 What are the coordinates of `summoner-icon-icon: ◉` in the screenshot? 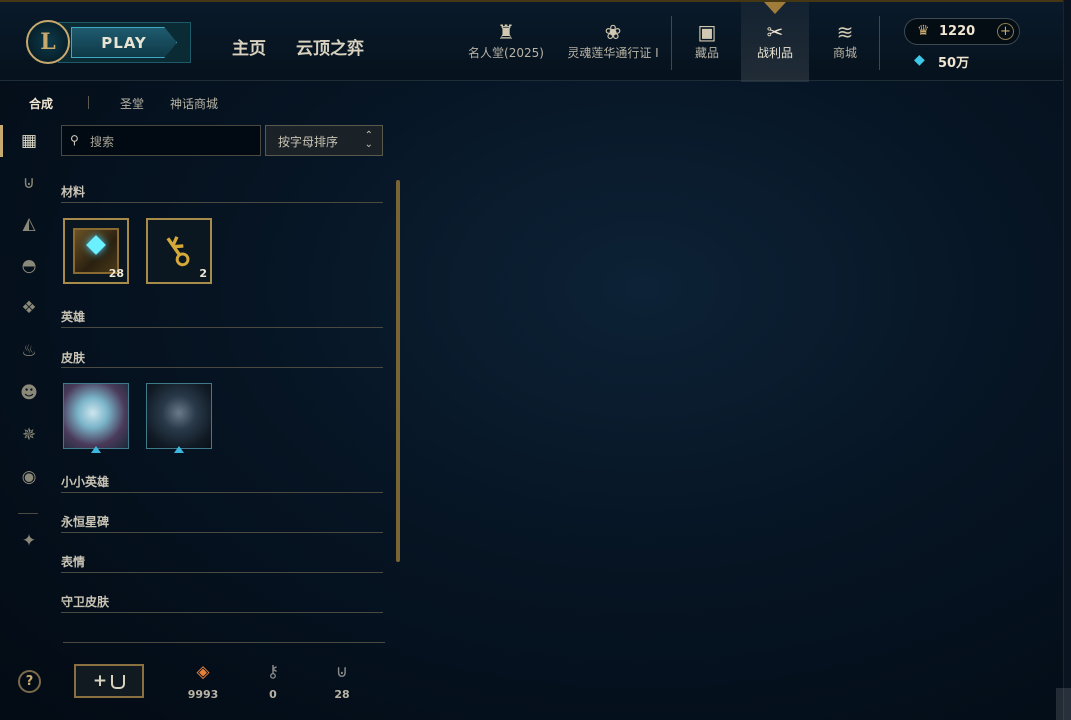 It's located at (29, 477).